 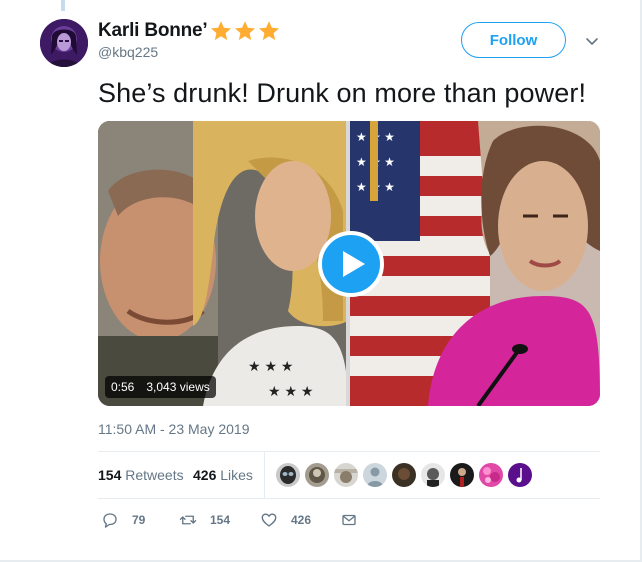 What do you see at coordinates (513, 40) in the screenshot?
I see `follow-button: Follow` at bounding box center [513, 40].